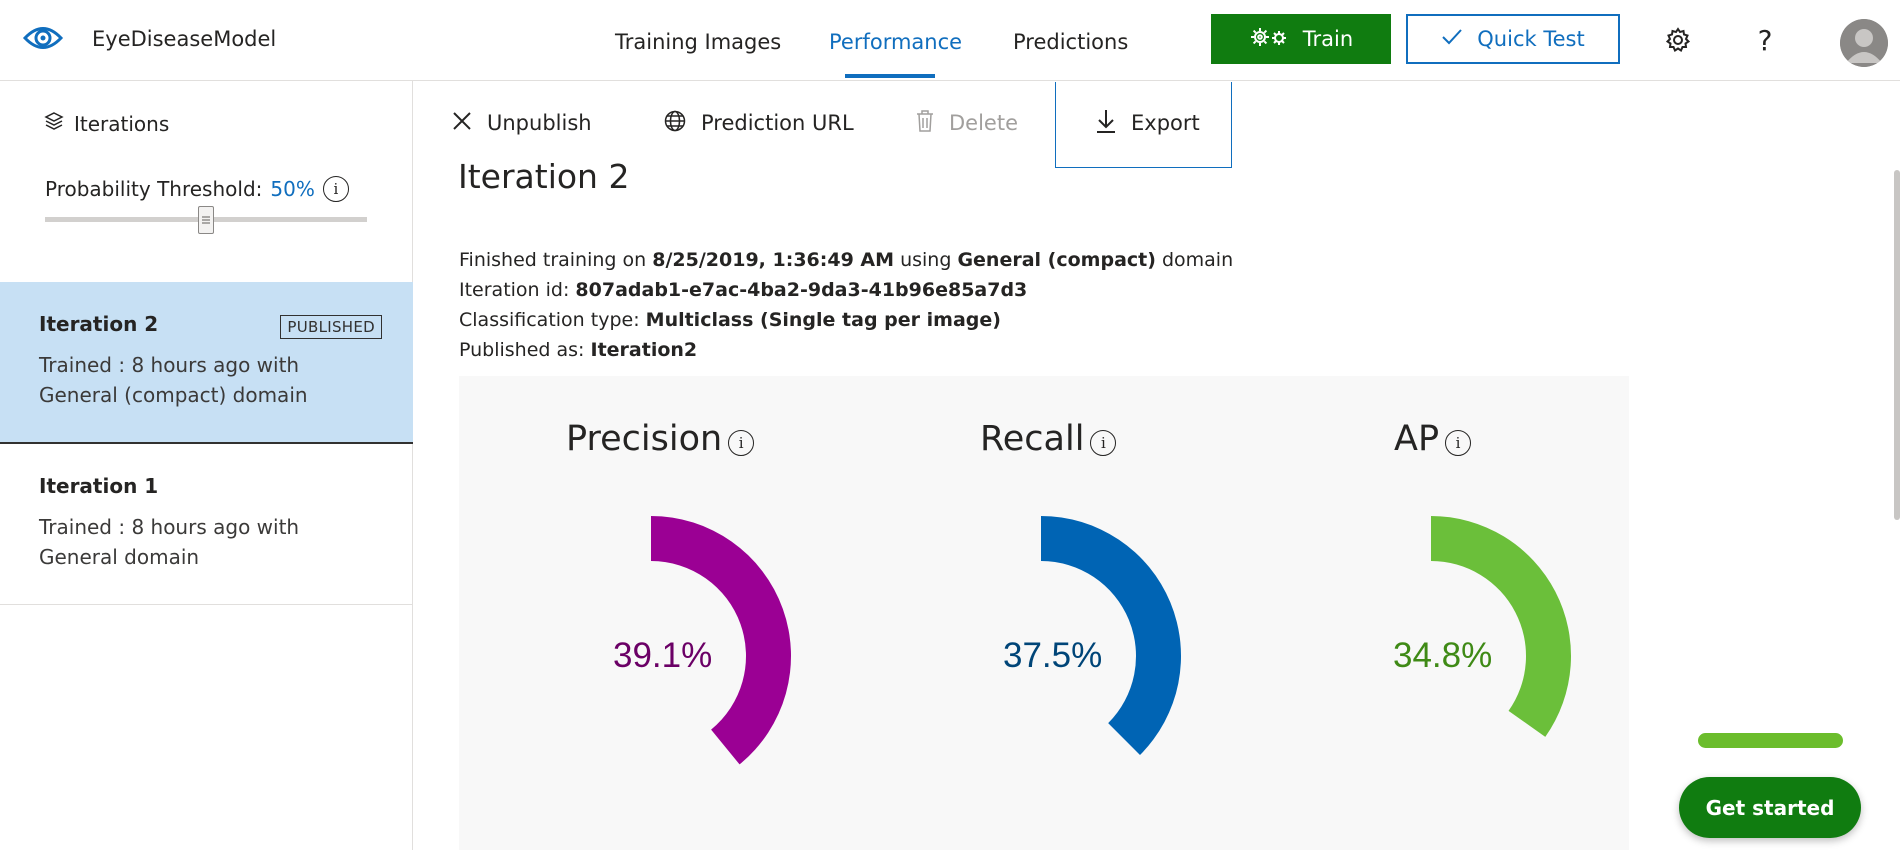 The width and height of the screenshot is (1900, 850). Describe the element at coordinates (662, 655) in the screenshot. I see `precision-value: 39.1%` at that location.